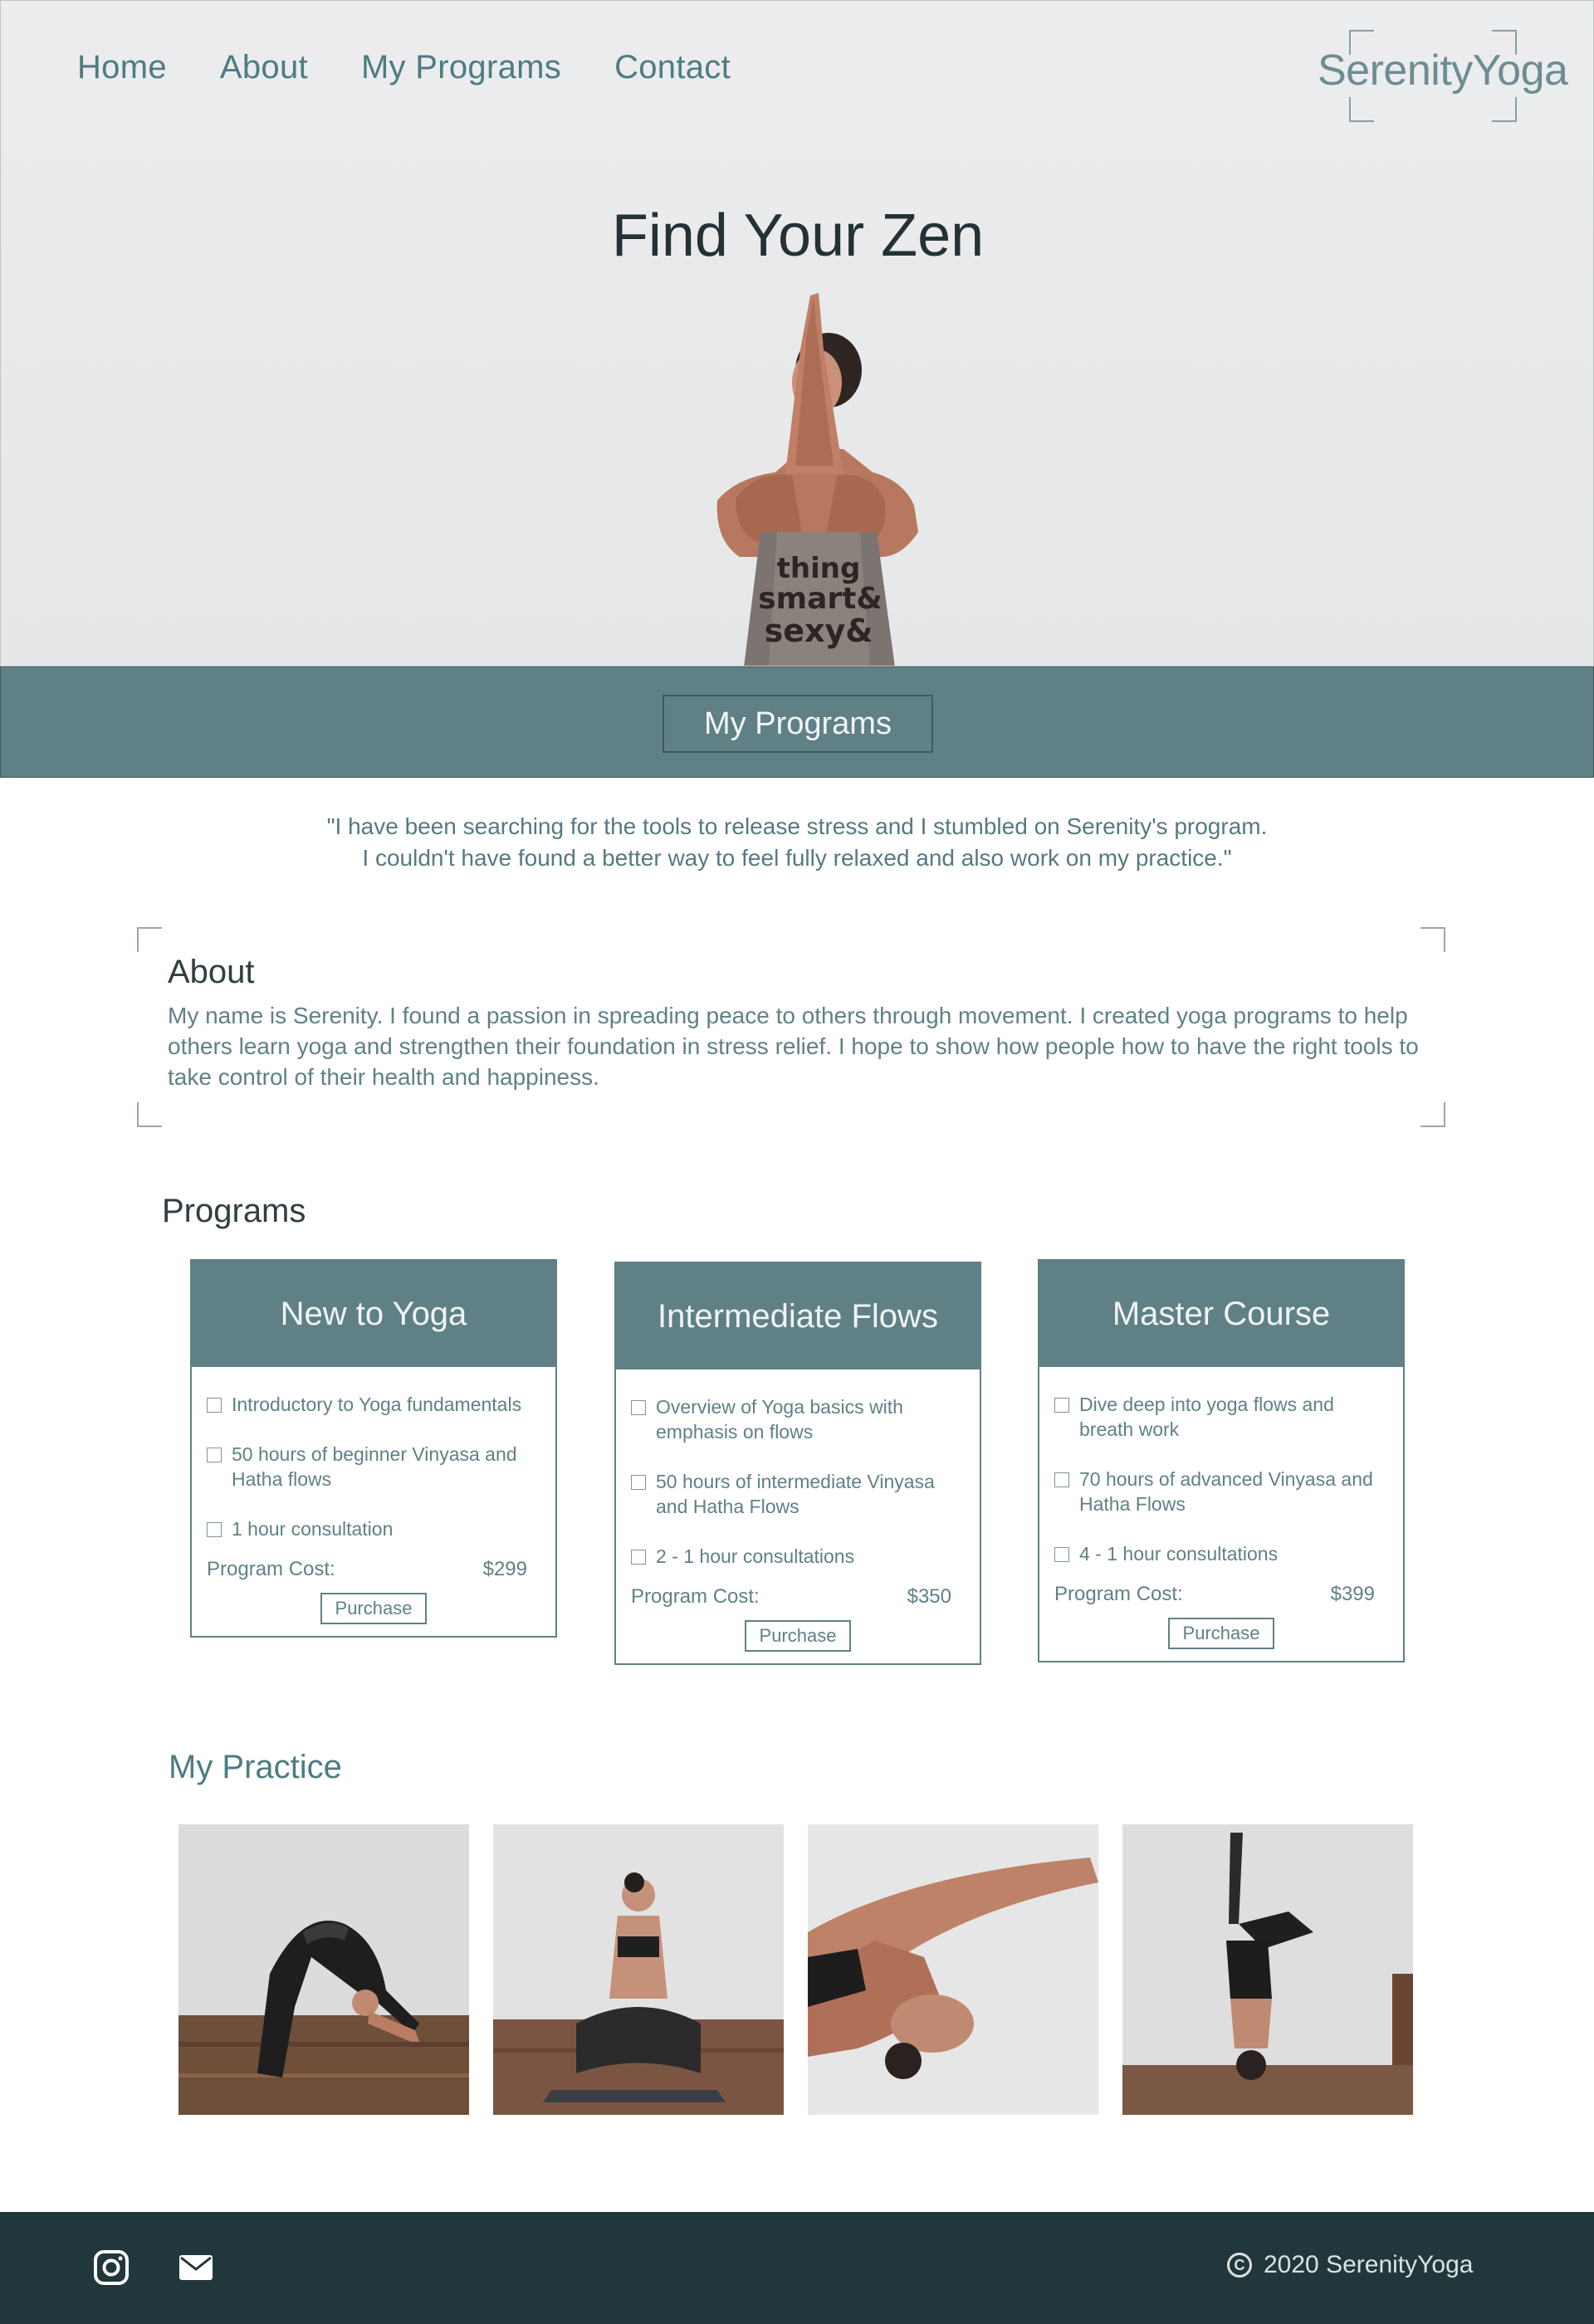  I want to click on site-logo: SerenityYoga, so click(1443, 74).